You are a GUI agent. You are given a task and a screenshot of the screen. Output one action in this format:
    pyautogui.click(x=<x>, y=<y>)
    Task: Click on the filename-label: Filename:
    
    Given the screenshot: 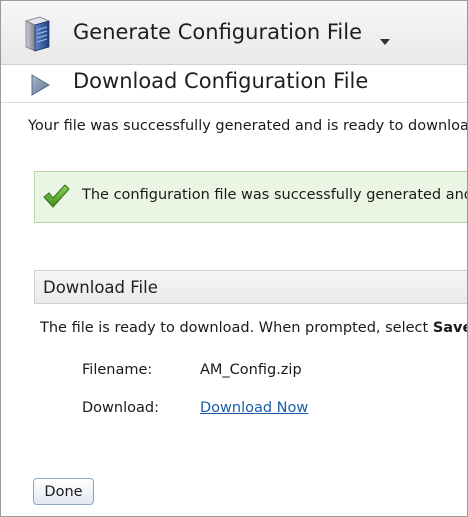 What is the action you would take?
    pyautogui.click(x=117, y=370)
    